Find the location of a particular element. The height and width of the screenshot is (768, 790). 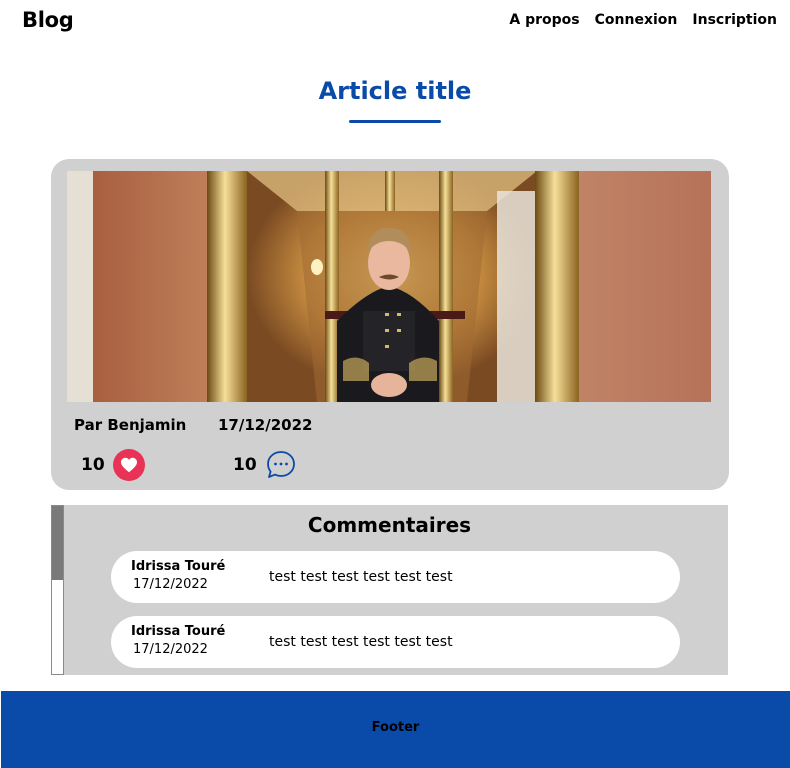

nav-link-inscription: Inscription is located at coordinates (734, 20).